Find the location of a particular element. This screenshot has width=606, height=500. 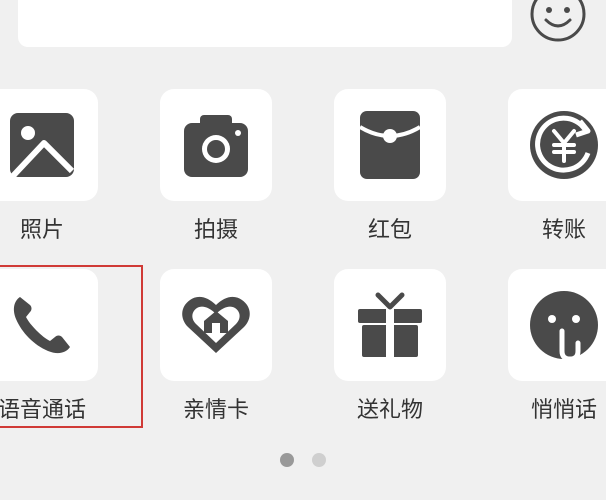

transfer-icon is located at coordinates (564, 145).